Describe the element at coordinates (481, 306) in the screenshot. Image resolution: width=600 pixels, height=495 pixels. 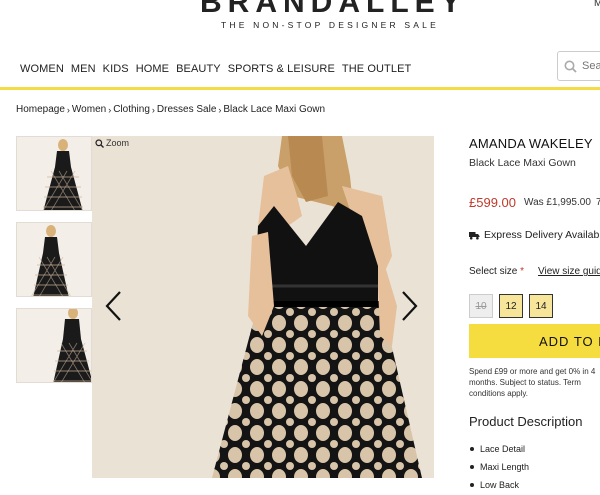
I see `size-option-10: 10` at that location.